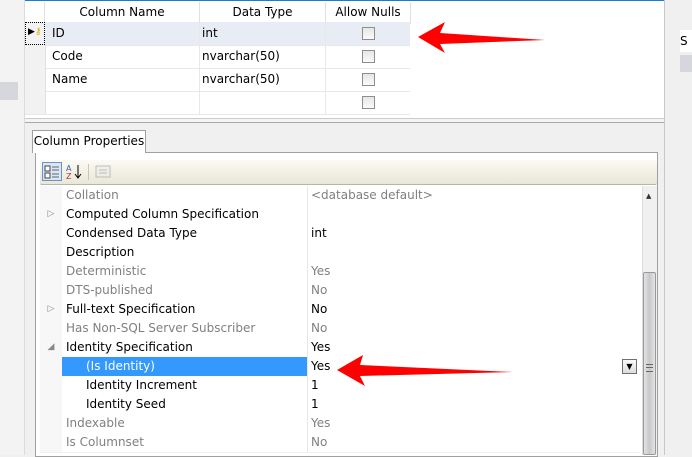  I want to click on property-name: (Is Identity), so click(120, 366).